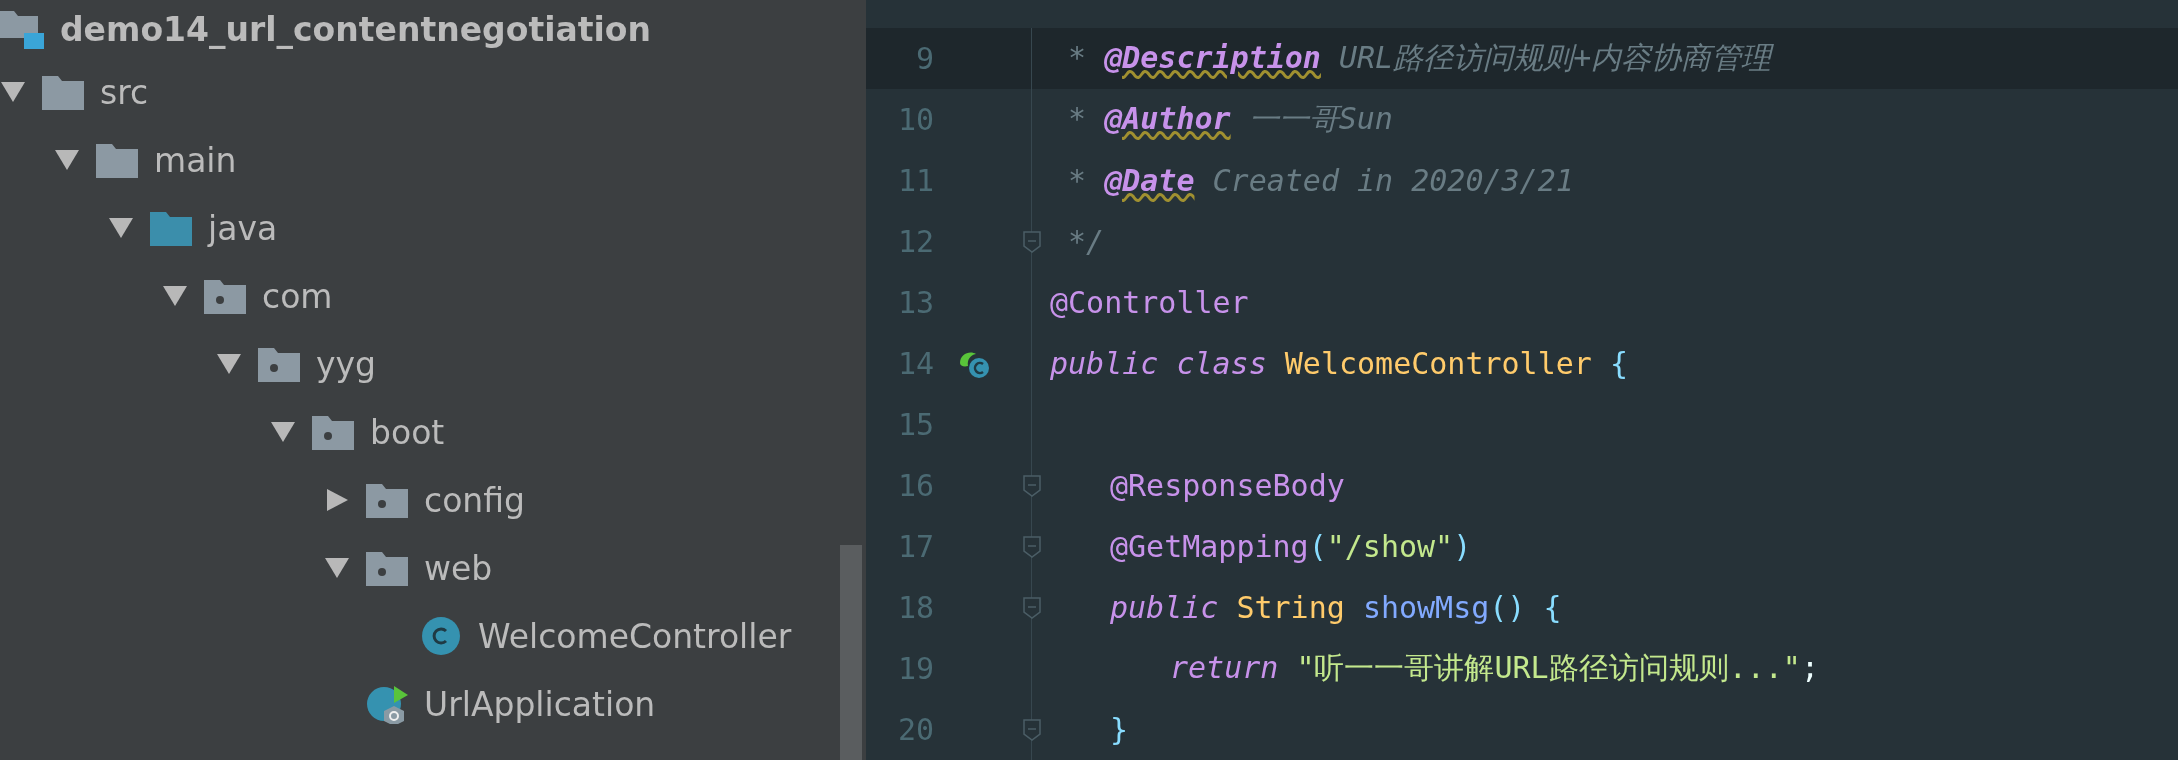  What do you see at coordinates (1230, 119) in the screenshot?
I see `code-line: * @Author 一一哥Sun` at bounding box center [1230, 119].